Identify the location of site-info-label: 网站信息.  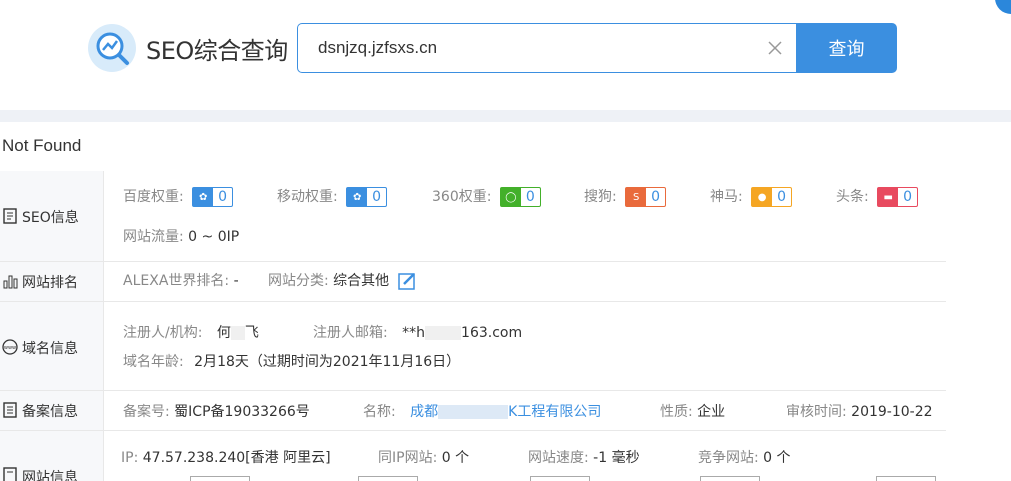
(50, 475).